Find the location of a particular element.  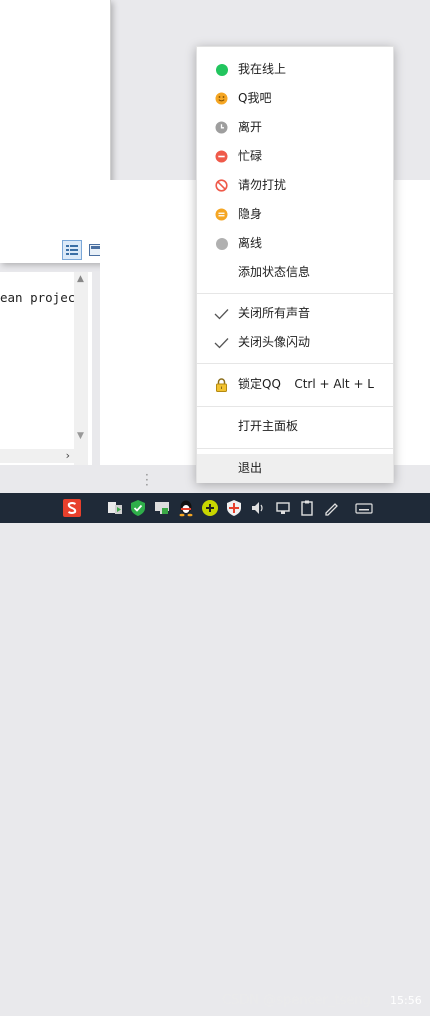

invisible-icon is located at coordinates (221, 214).